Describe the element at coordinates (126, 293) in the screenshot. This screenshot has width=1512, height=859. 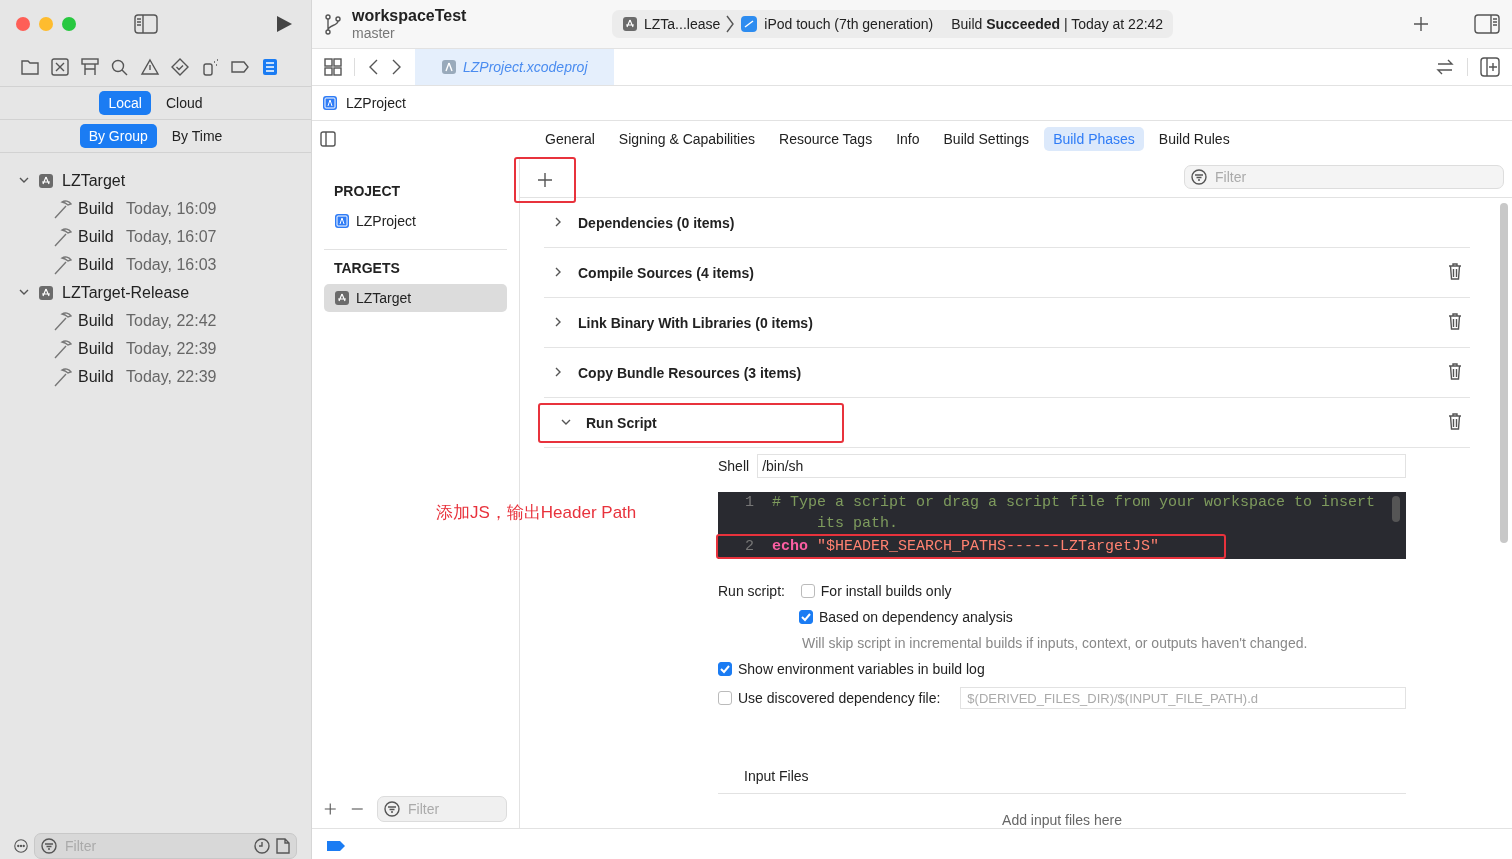
I see `group-name: LZTarget-Release` at that location.